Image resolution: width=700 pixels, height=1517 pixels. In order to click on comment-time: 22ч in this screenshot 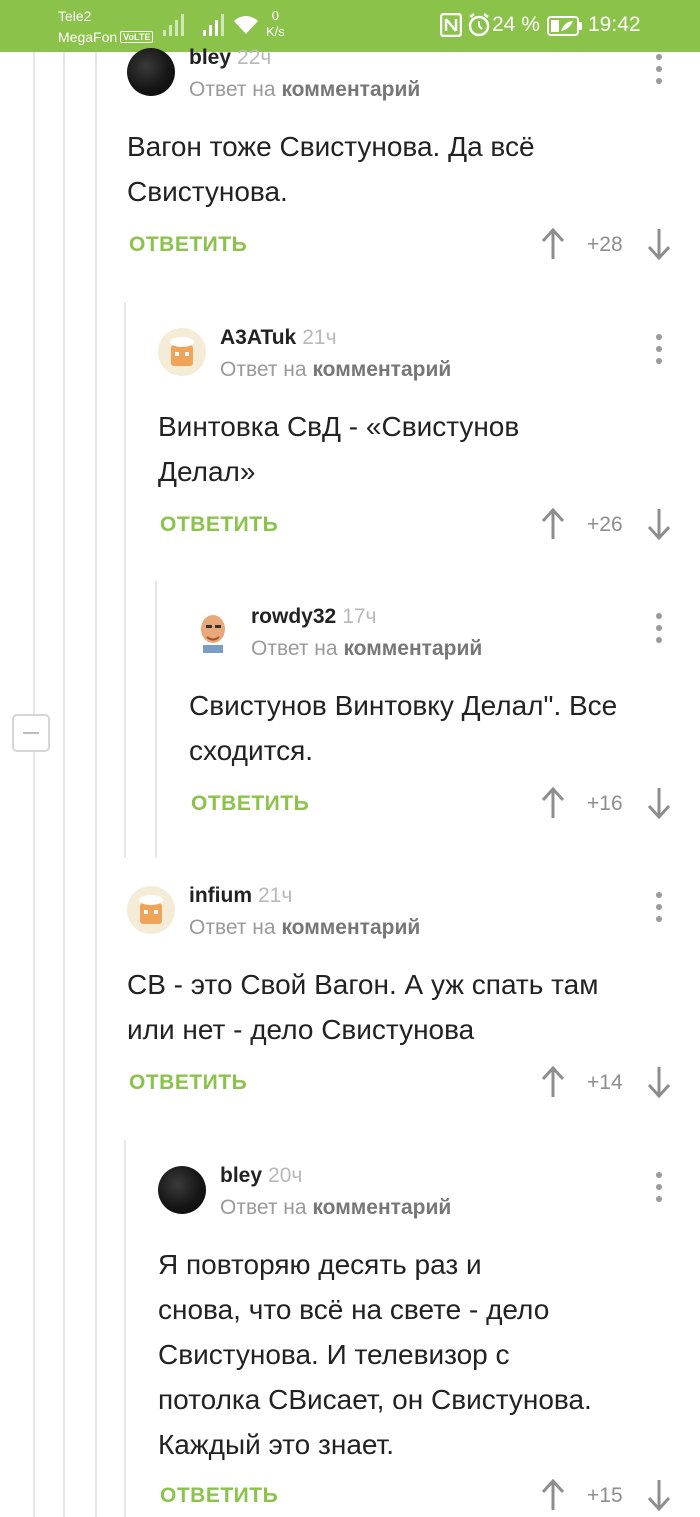, I will do `click(254, 57)`.